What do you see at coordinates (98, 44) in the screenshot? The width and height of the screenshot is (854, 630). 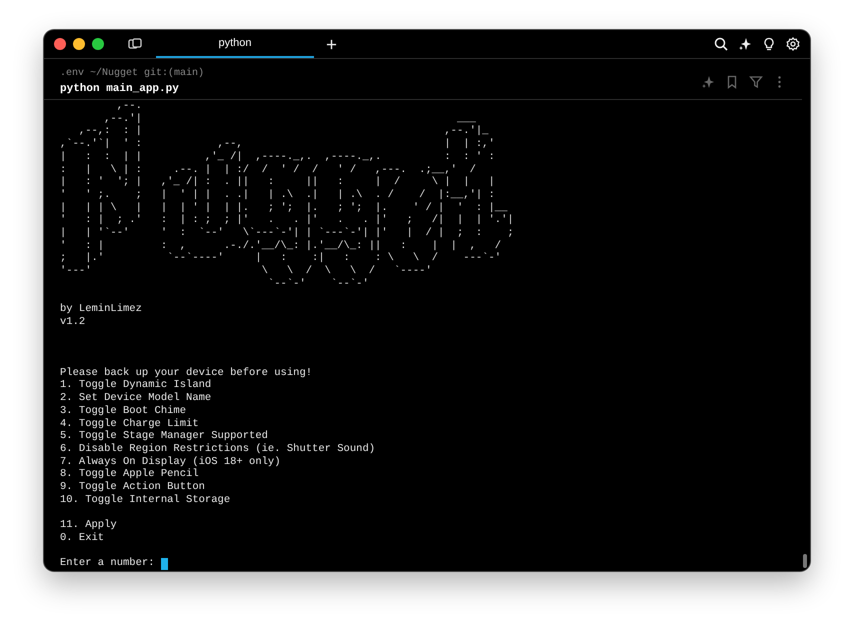 I see `zoom-button` at bounding box center [98, 44].